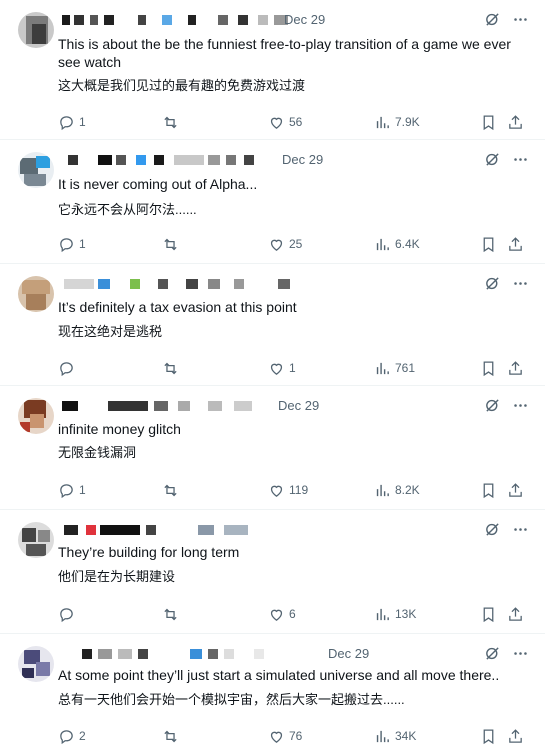  What do you see at coordinates (296, 244) in the screenshot?
I see `like-count: 25` at bounding box center [296, 244].